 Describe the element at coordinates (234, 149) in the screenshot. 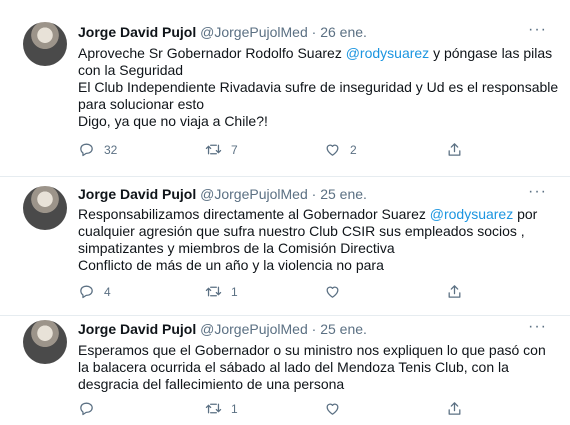

I see `retweet-count: 7` at that location.